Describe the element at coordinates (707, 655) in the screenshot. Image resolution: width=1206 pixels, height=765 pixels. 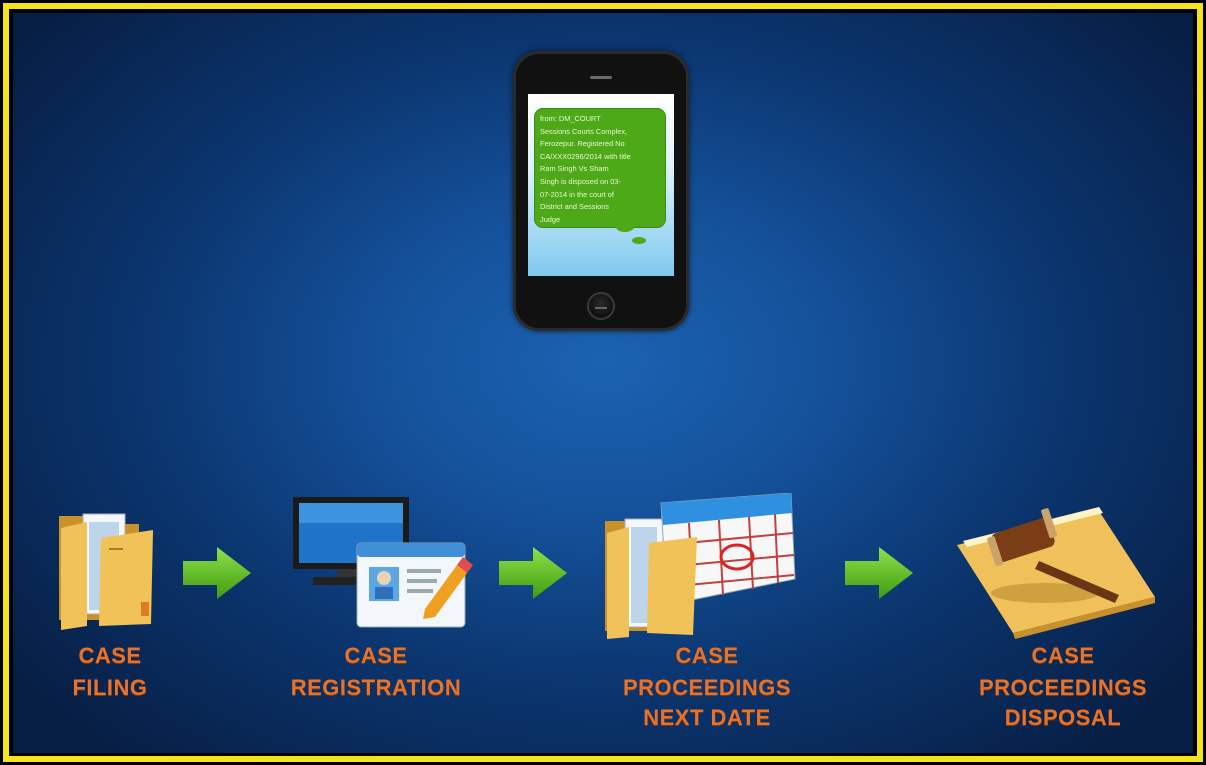
I see `step-next-date-line1: CASE` at that location.